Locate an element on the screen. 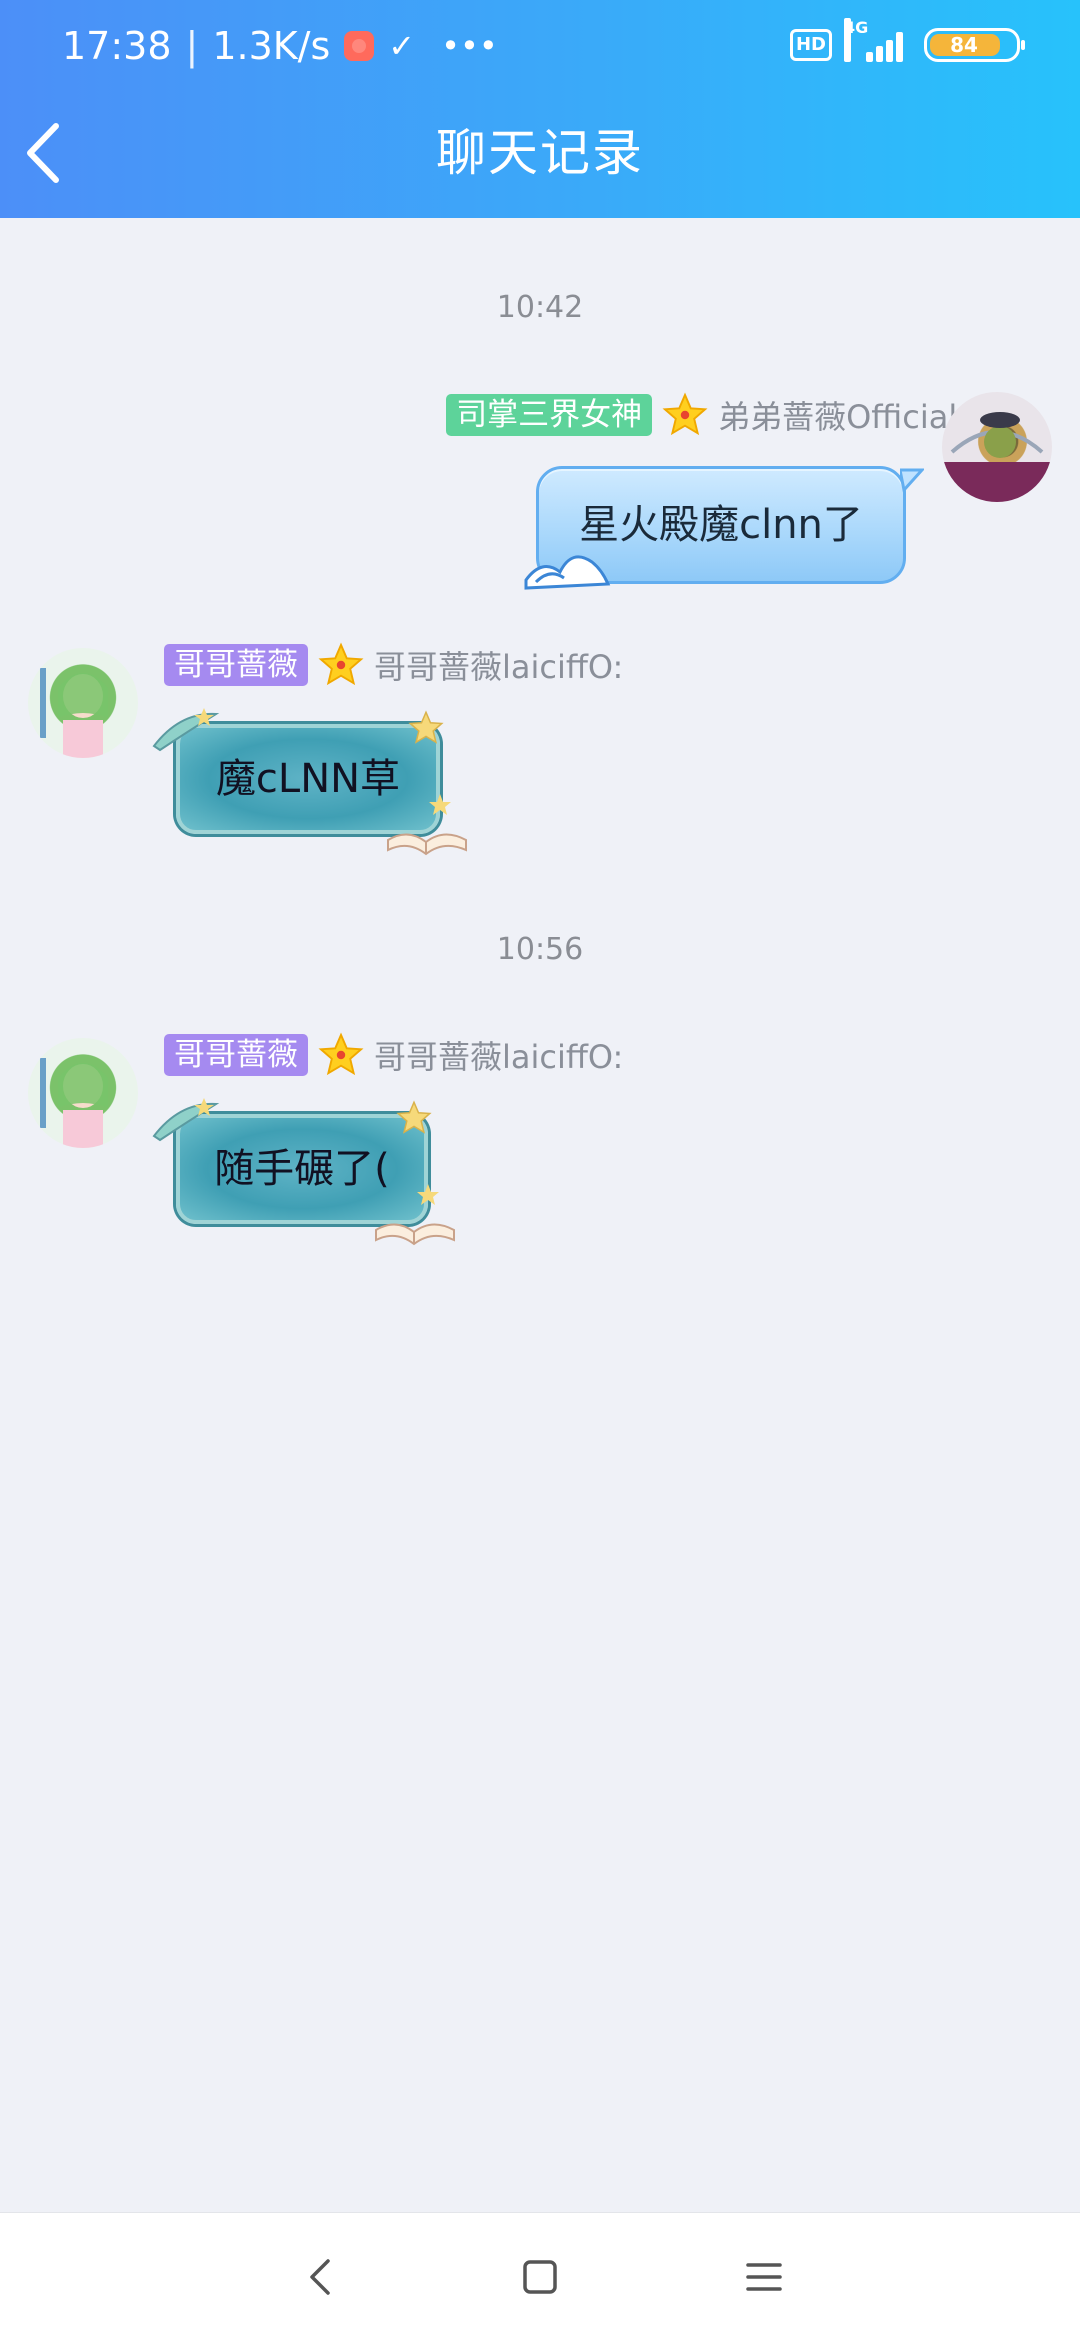 Image resolution: width=1080 pixels, height=2341 pixels. title-tag: 司掌三界女神 is located at coordinates (549, 415).